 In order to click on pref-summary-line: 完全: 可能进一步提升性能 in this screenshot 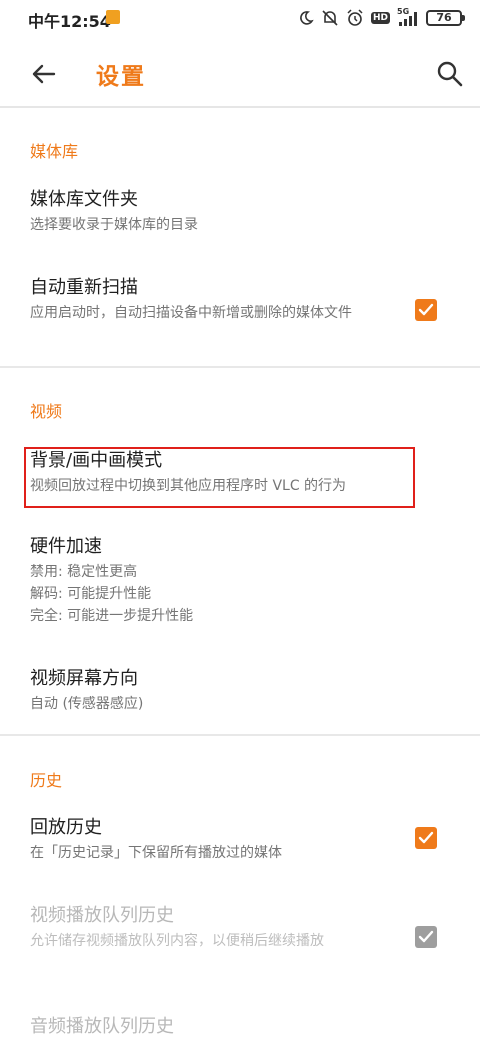, I will do `click(112, 616)`.